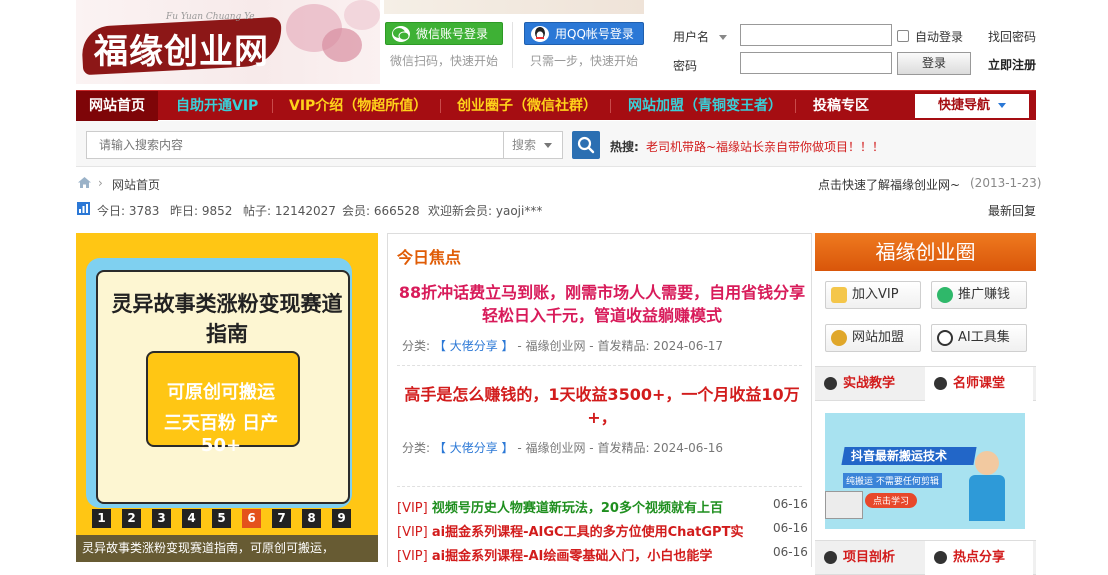 The width and height of the screenshot is (1108, 575). I want to click on latest-reply-link: 最新回复, so click(1012, 210).